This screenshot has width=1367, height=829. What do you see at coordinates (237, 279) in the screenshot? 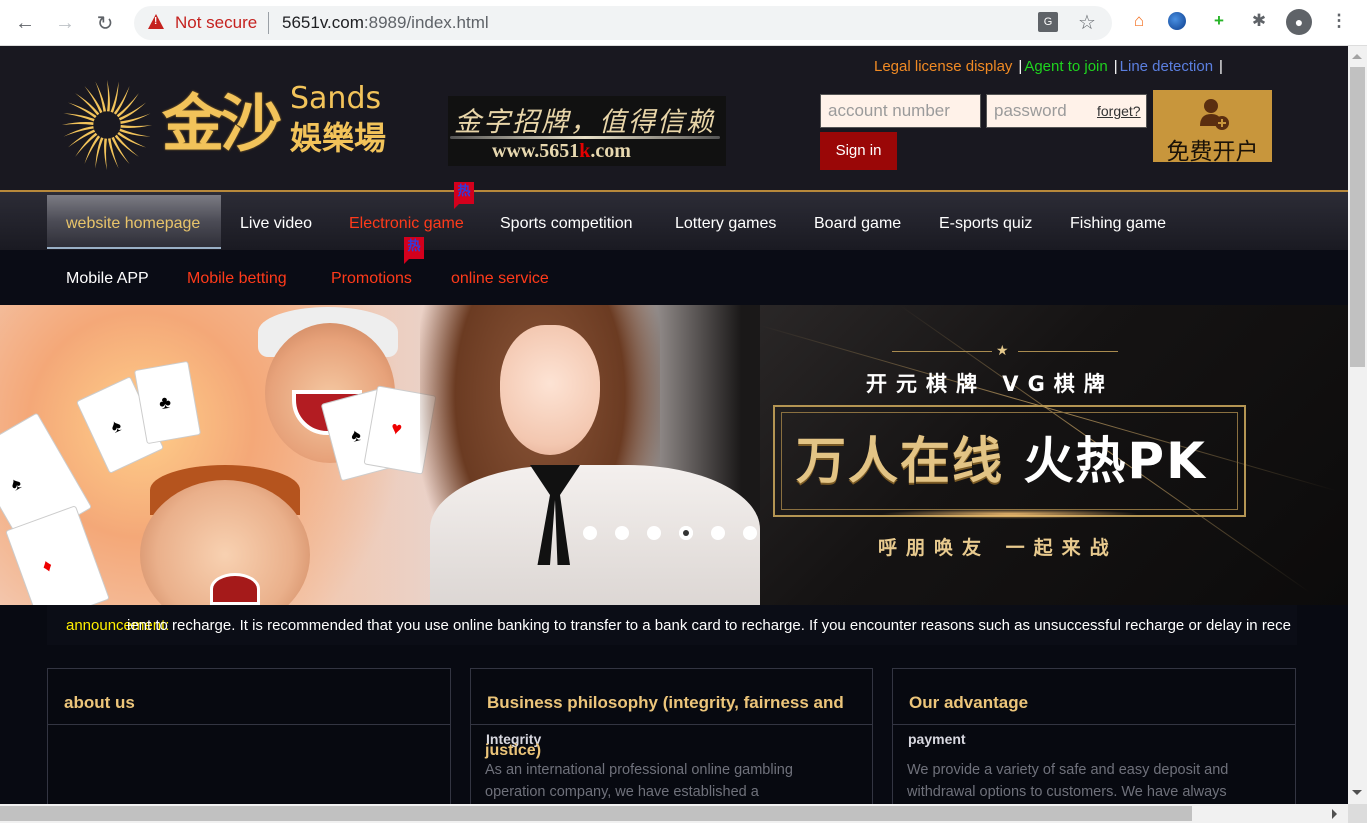
I see `nav-mobile-betting: Mobile betting` at bounding box center [237, 279].